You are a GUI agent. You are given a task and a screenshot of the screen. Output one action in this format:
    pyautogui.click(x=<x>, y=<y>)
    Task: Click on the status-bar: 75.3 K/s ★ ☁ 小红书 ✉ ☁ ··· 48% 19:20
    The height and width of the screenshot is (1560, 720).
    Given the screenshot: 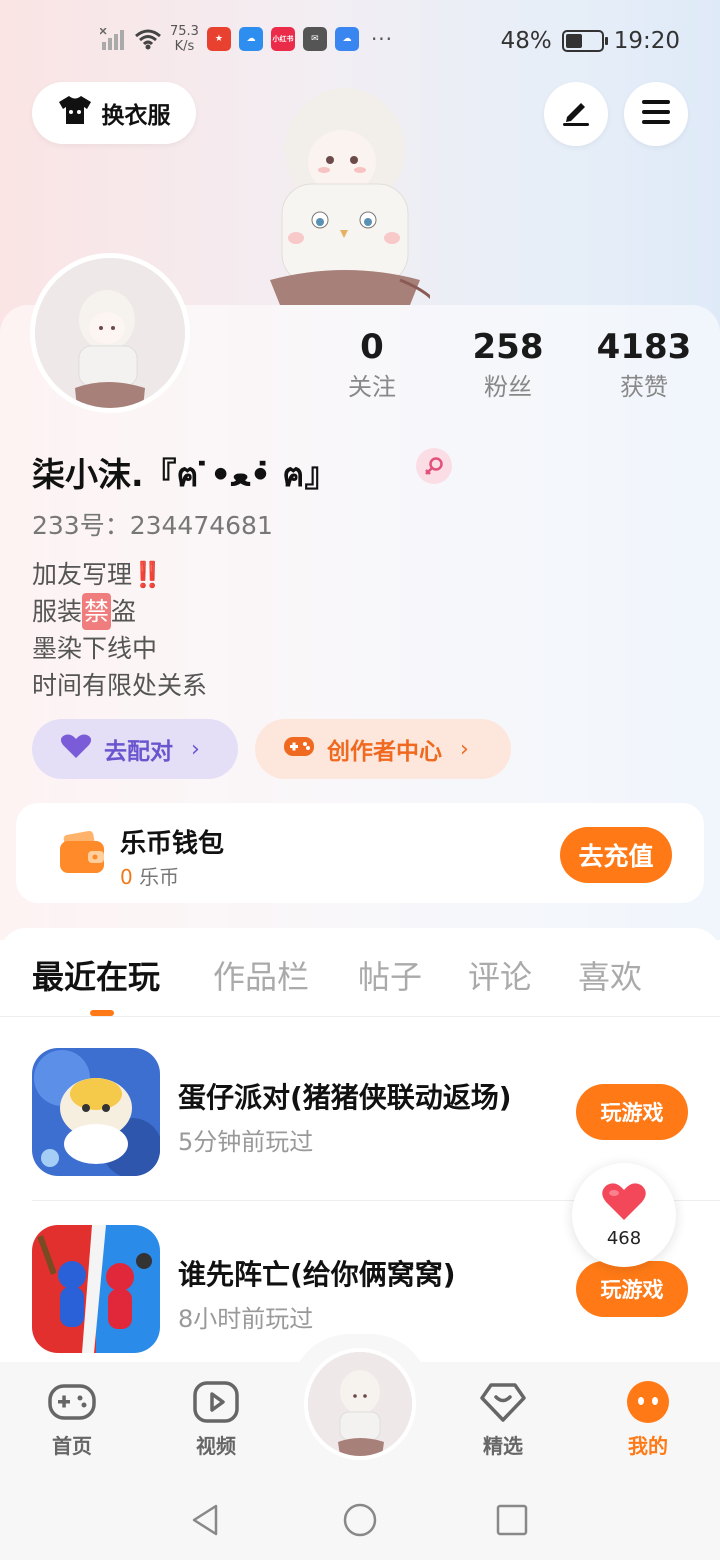 What is the action you would take?
    pyautogui.click(x=360, y=43)
    